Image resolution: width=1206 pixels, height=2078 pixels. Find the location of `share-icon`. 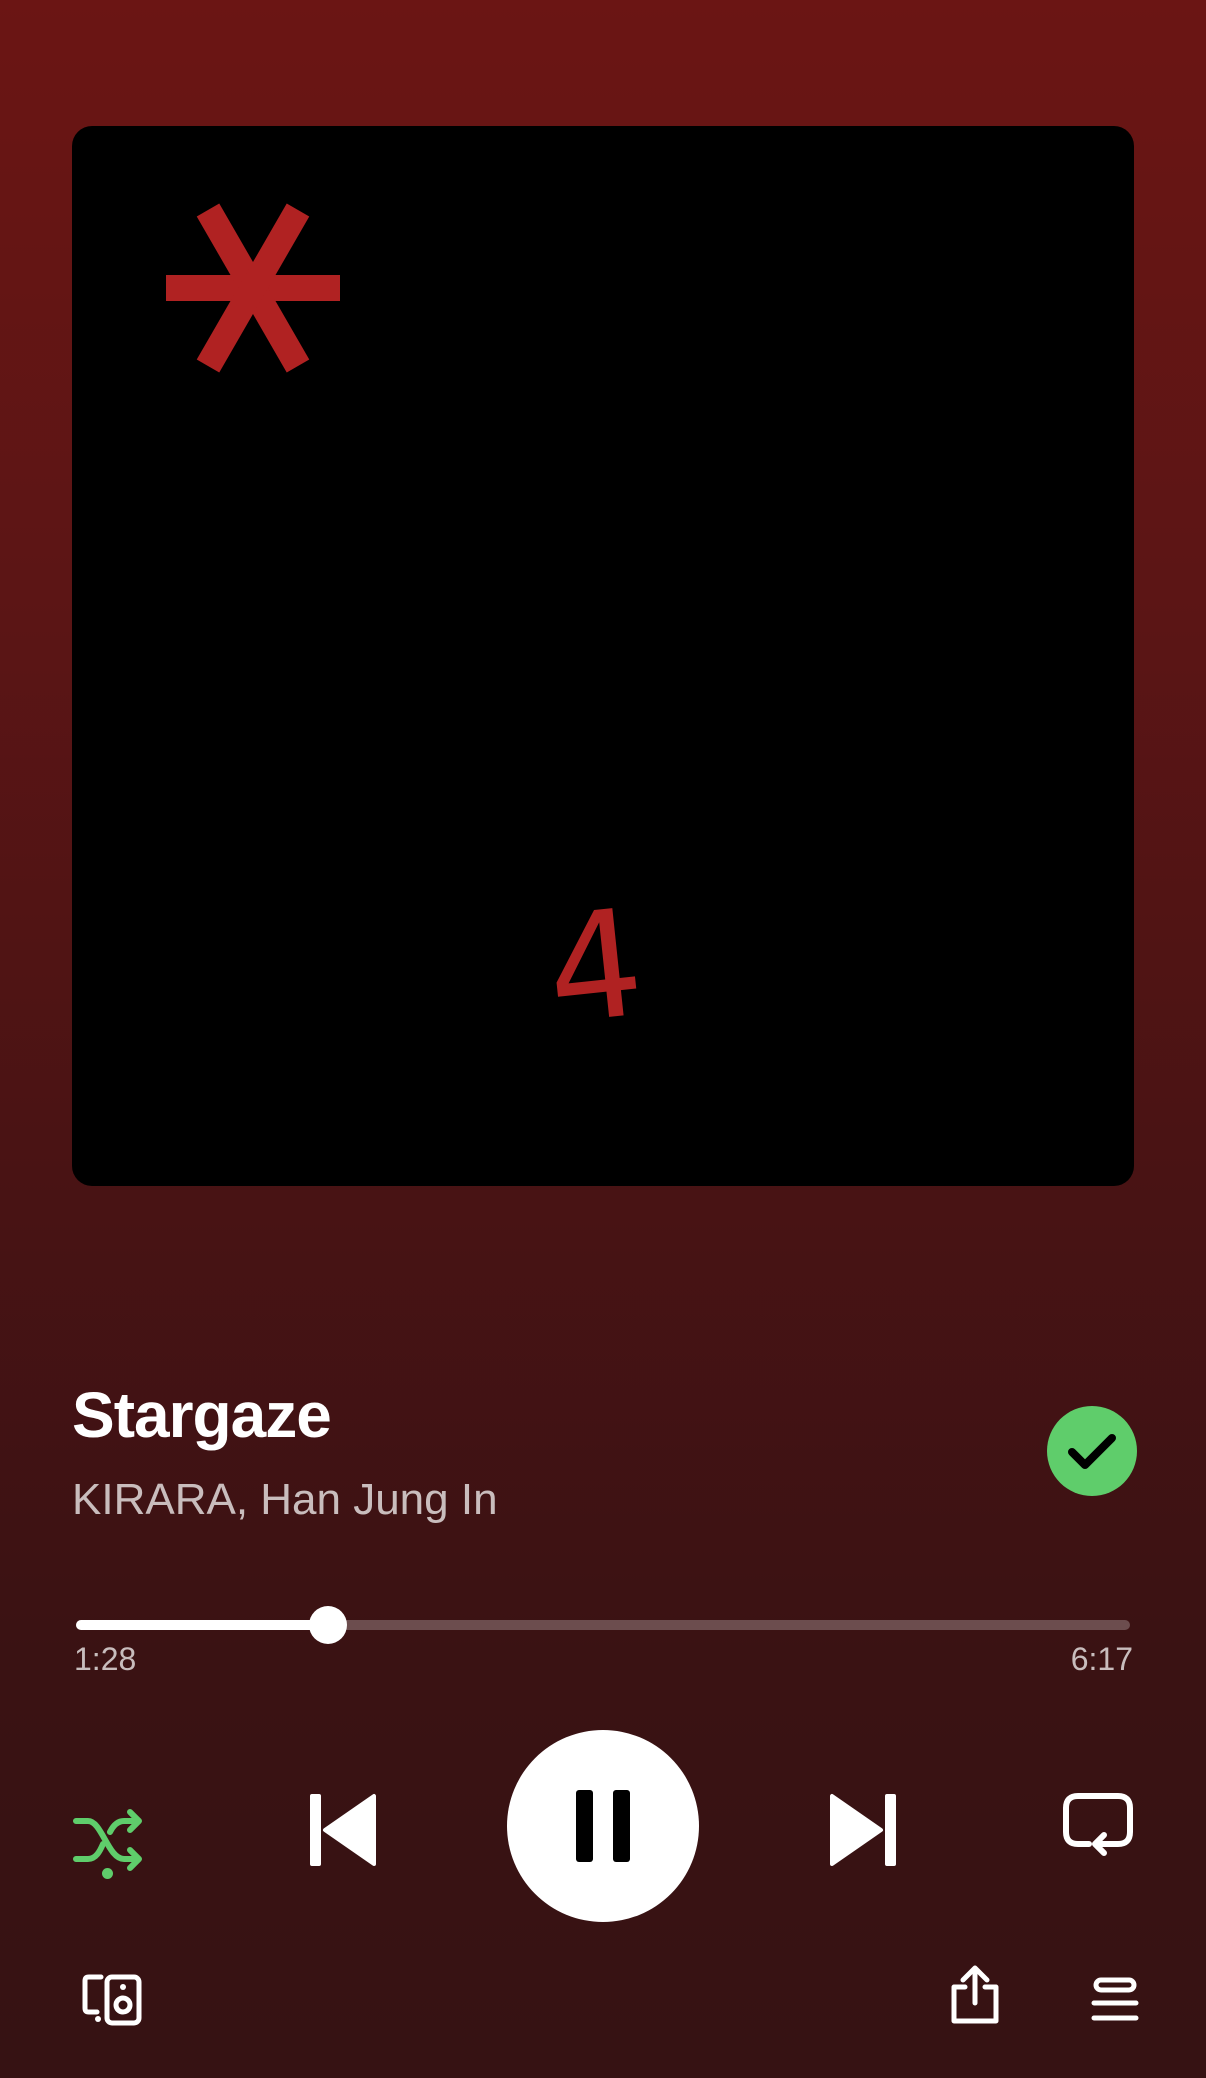

share-icon is located at coordinates (975, 1994).